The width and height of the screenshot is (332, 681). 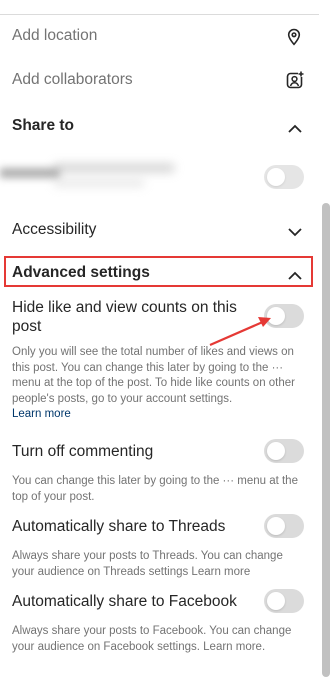 What do you see at coordinates (158, 83) in the screenshot?
I see `add-collaborators-row: Add collaborators` at bounding box center [158, 83].